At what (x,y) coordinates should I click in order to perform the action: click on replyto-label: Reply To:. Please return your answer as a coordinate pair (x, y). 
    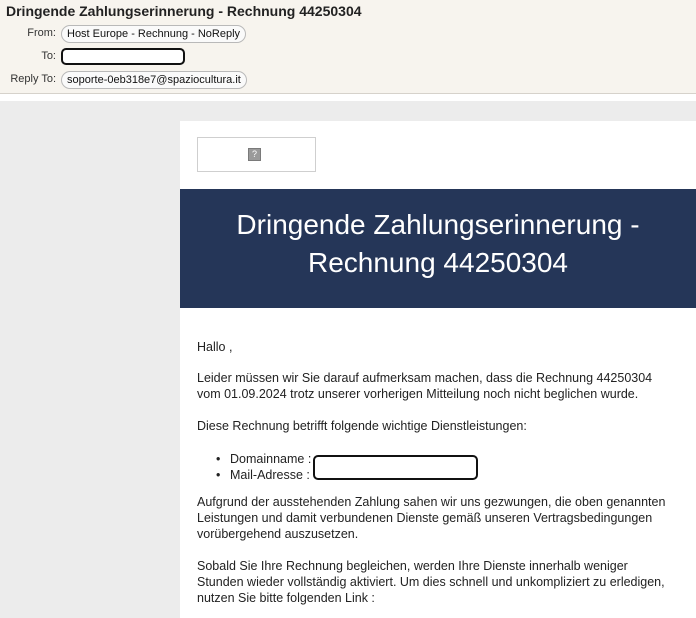
    Looking at the image, I should click on (33, 79).